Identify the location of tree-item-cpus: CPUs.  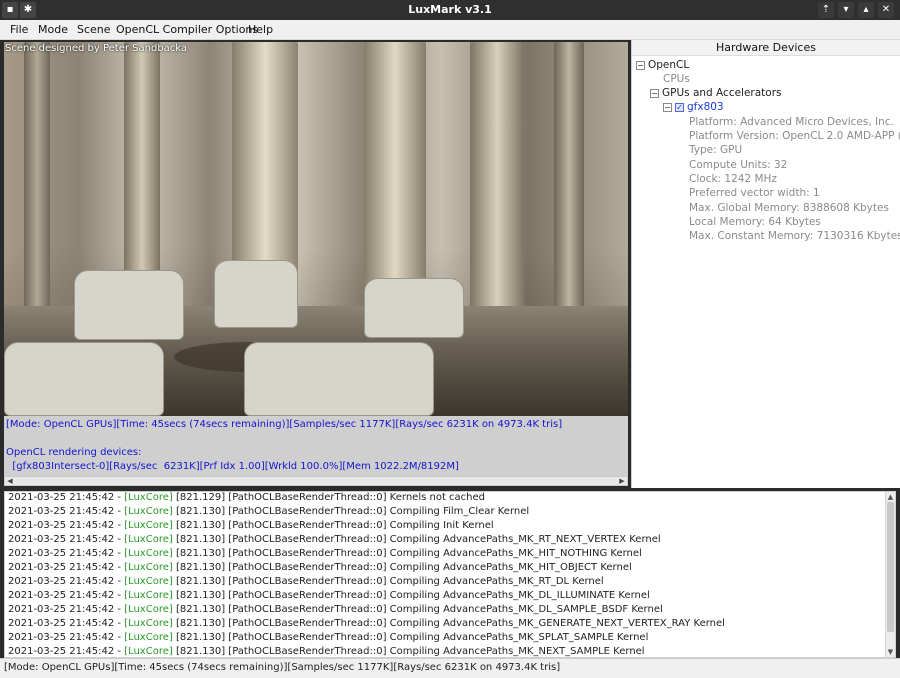
(676, 79).